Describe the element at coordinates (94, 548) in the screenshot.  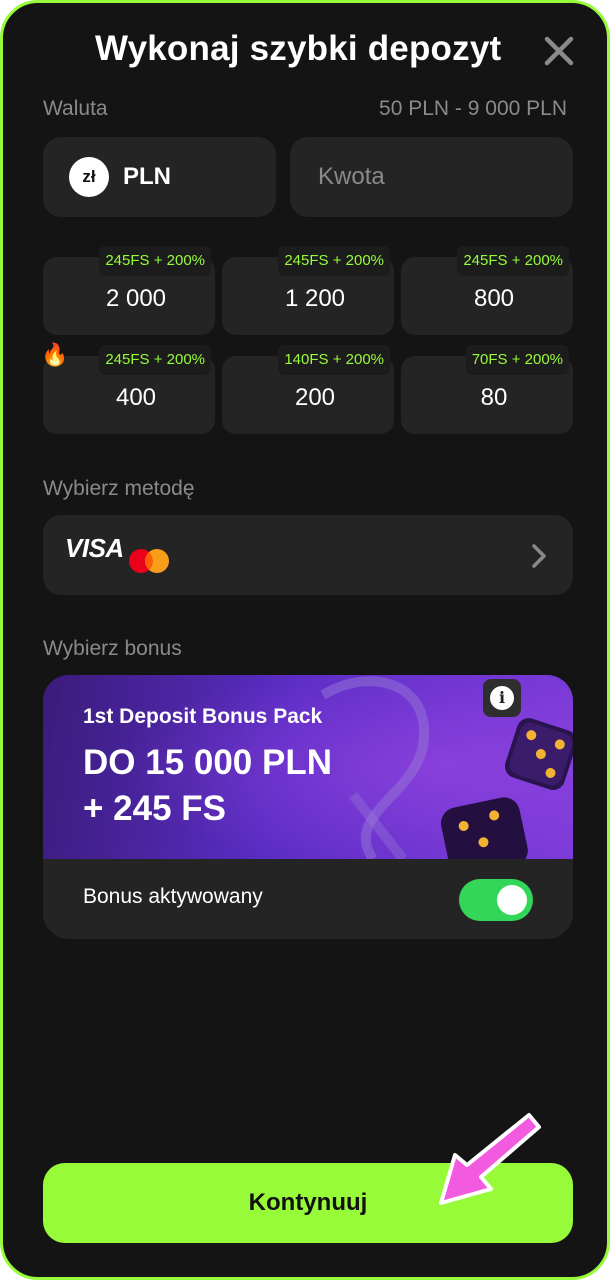
I see `visa-logo: VISA` at that location.